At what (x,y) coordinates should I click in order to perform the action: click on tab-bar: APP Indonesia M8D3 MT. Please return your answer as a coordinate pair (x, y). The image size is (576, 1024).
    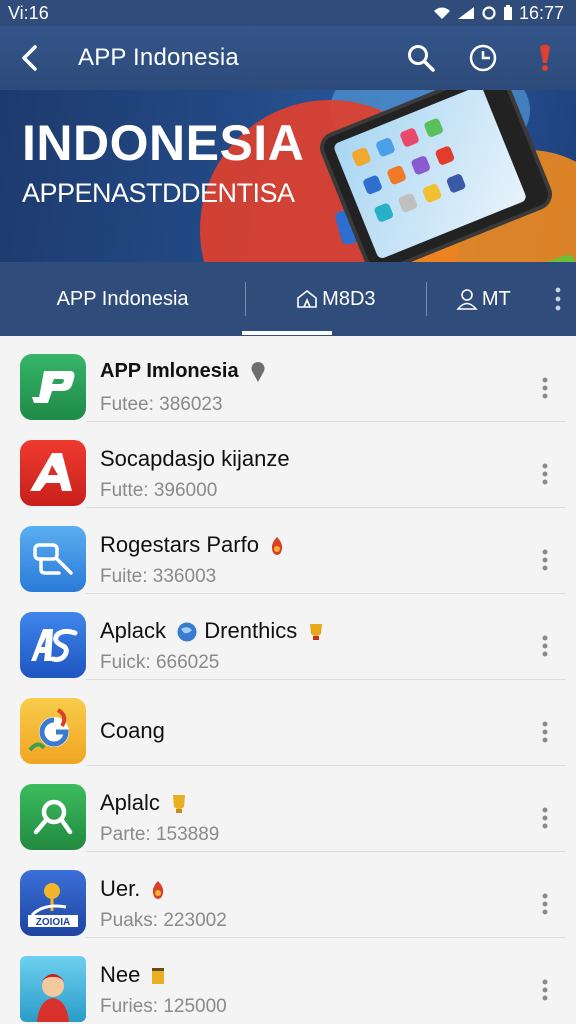
    Looking at the image, I should click on (288, 299).